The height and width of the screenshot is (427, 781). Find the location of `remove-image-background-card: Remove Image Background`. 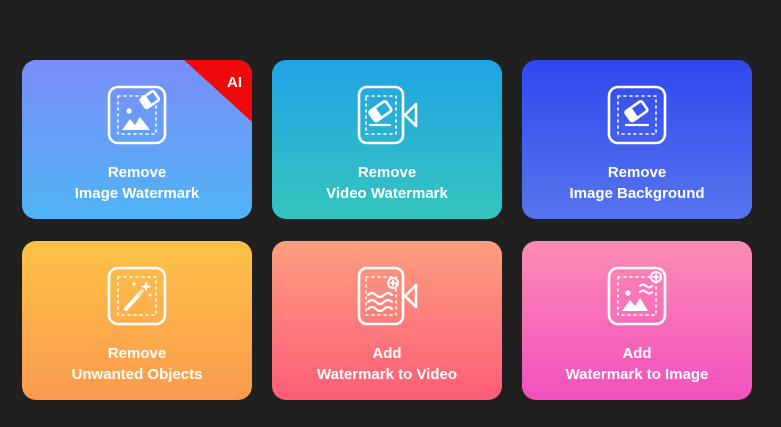

remove-image-background-card: Remove Image Background is located at coordinates (637, 139).